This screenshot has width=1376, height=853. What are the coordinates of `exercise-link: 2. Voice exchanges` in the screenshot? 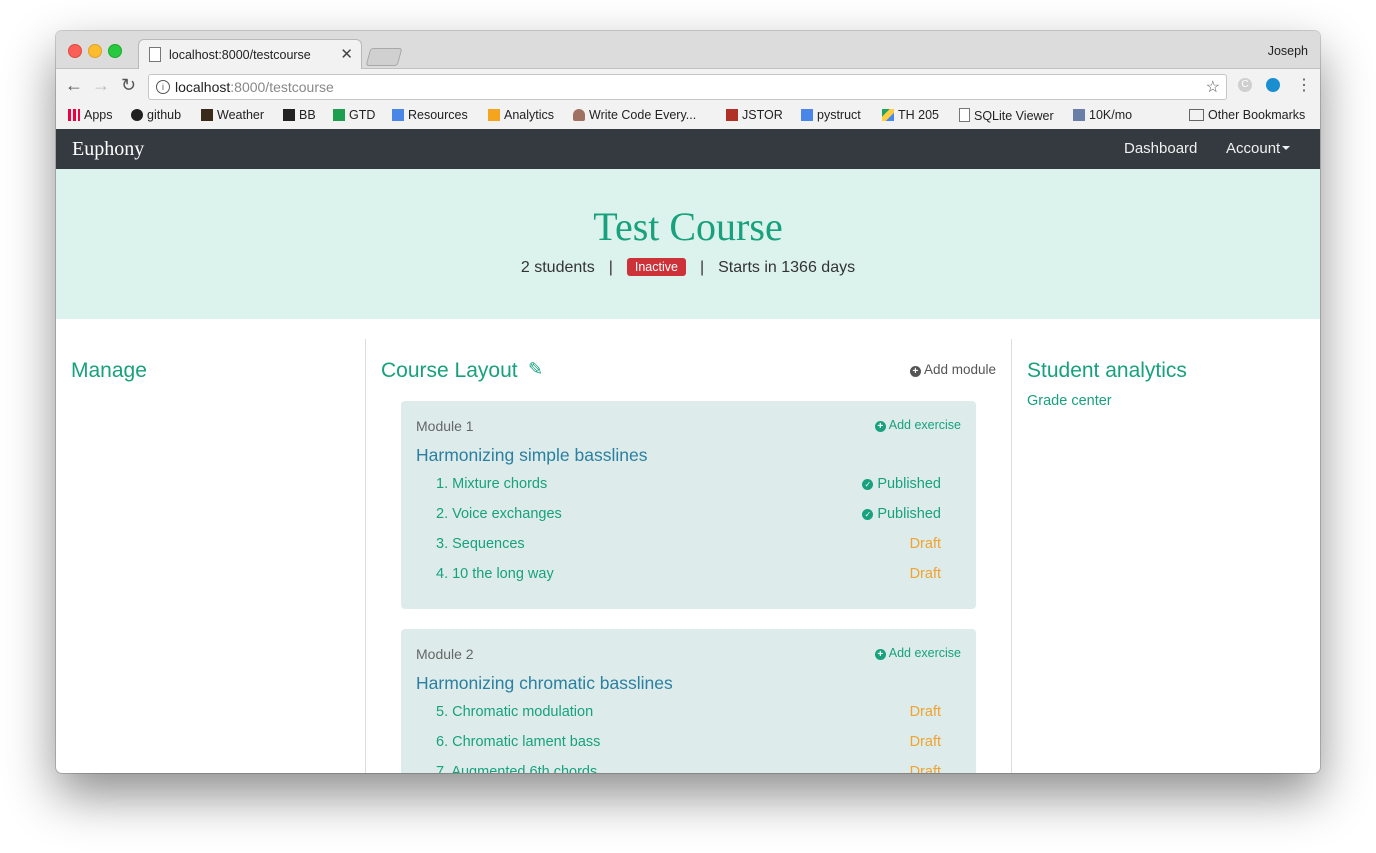 It's located at (499, 514).